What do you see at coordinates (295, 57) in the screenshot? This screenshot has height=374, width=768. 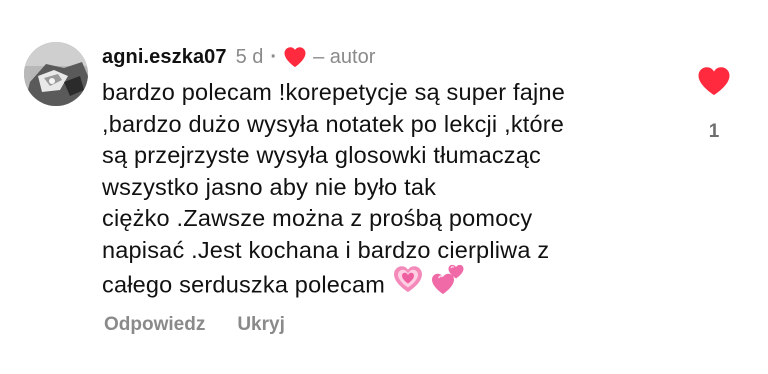 I see `author-liked-heart-icon` at bounding box center [295, 57].